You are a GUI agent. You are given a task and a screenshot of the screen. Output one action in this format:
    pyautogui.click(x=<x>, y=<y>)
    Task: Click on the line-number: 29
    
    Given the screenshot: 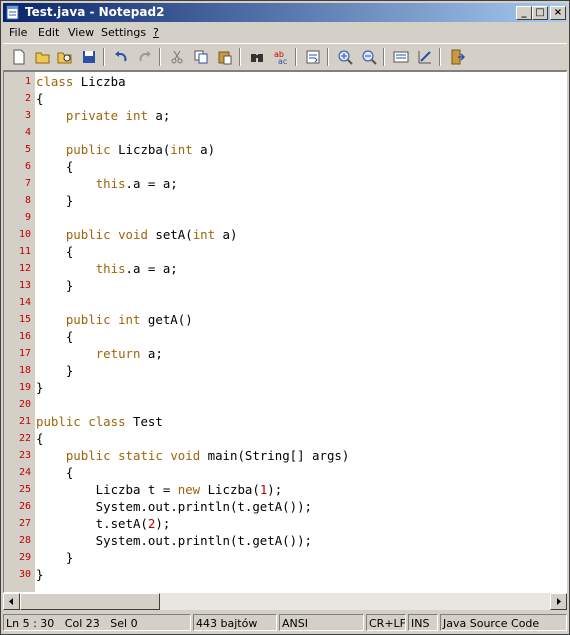 What is the action you would take?
    pyautogui.click(x=24, y=557)
    